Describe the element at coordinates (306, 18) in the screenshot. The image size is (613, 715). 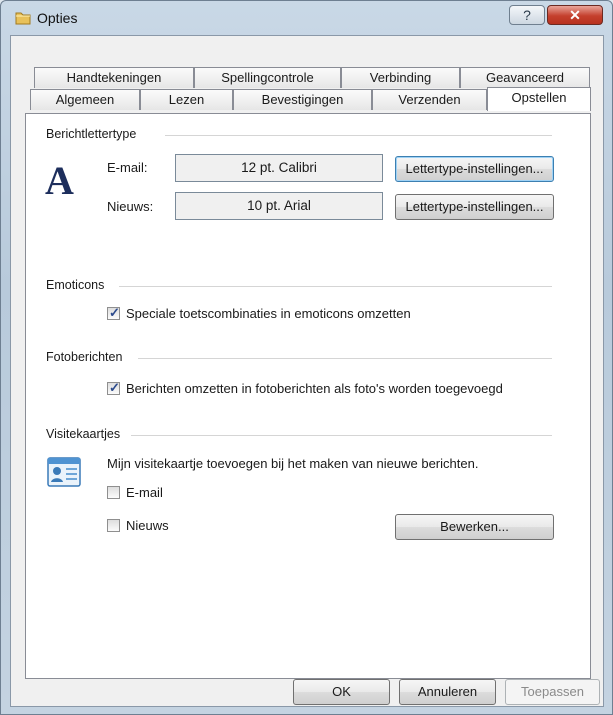
I see `title-bar: Opties ? ✕` at that location.